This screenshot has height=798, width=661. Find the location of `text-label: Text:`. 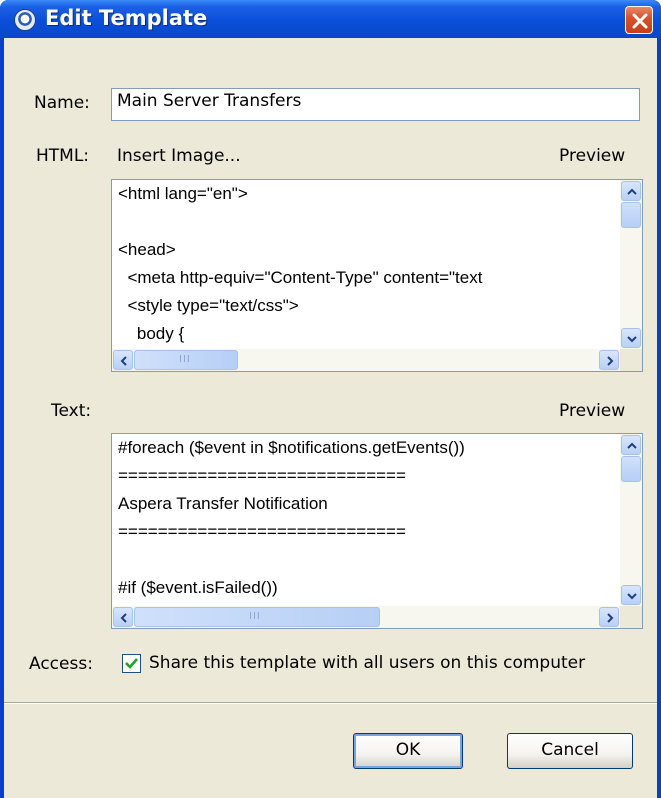

text-label: Text: is located at coordinates (71, 411).